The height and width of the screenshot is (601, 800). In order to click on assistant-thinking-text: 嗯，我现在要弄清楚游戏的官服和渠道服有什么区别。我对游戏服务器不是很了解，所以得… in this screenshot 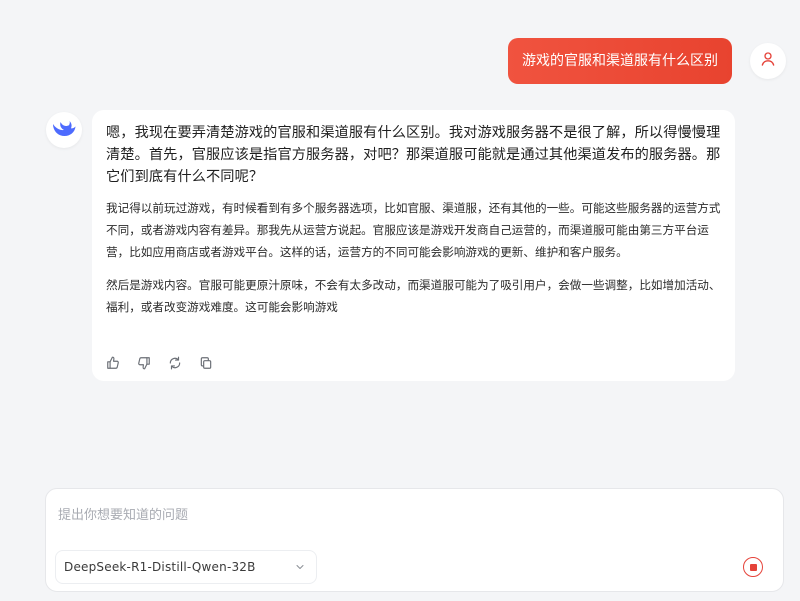, I will do `click(413, 155)`.